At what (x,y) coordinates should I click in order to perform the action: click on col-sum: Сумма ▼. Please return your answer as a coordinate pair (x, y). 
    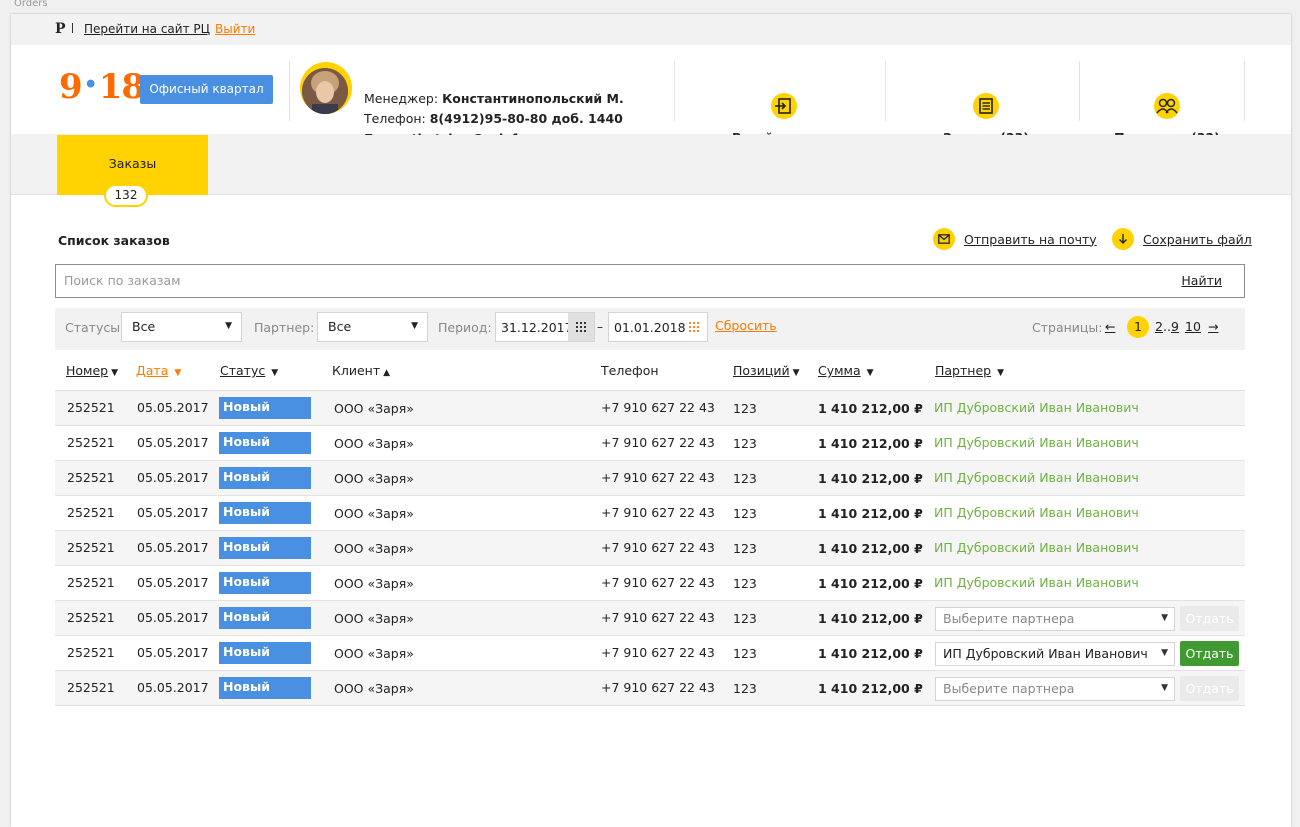
    Looking at the image, I should click on (846, 370).